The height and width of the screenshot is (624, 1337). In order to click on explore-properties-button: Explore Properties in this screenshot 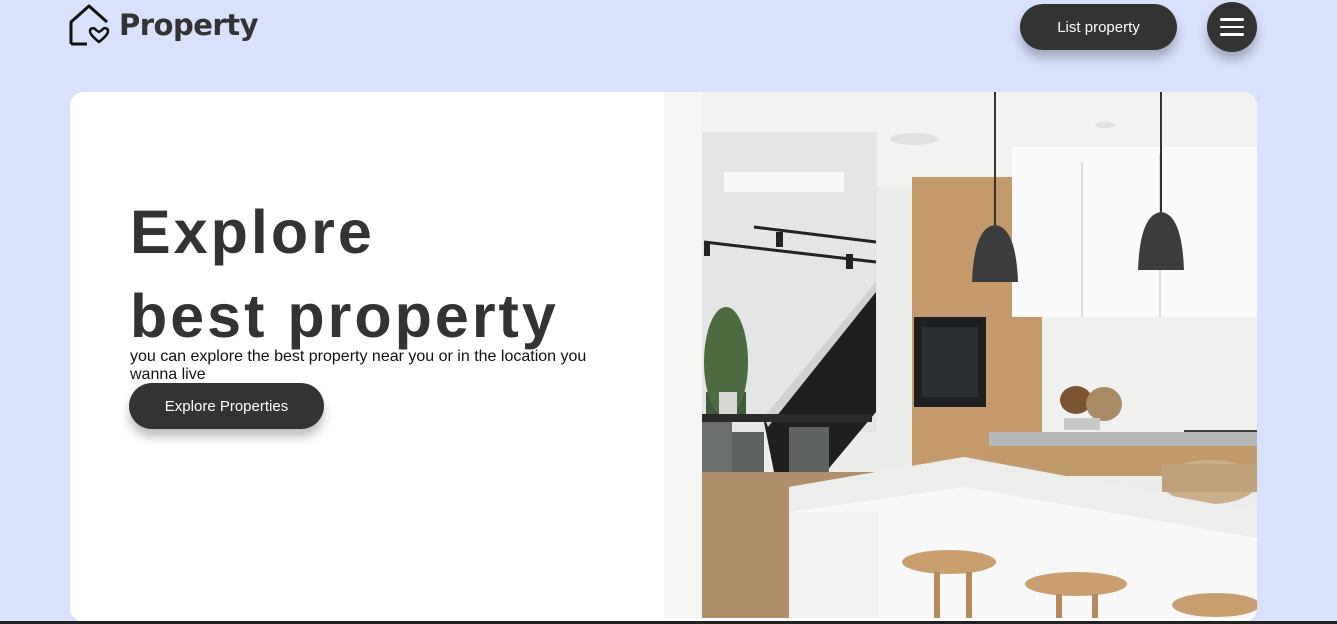, I will do `click(226, 406)`.